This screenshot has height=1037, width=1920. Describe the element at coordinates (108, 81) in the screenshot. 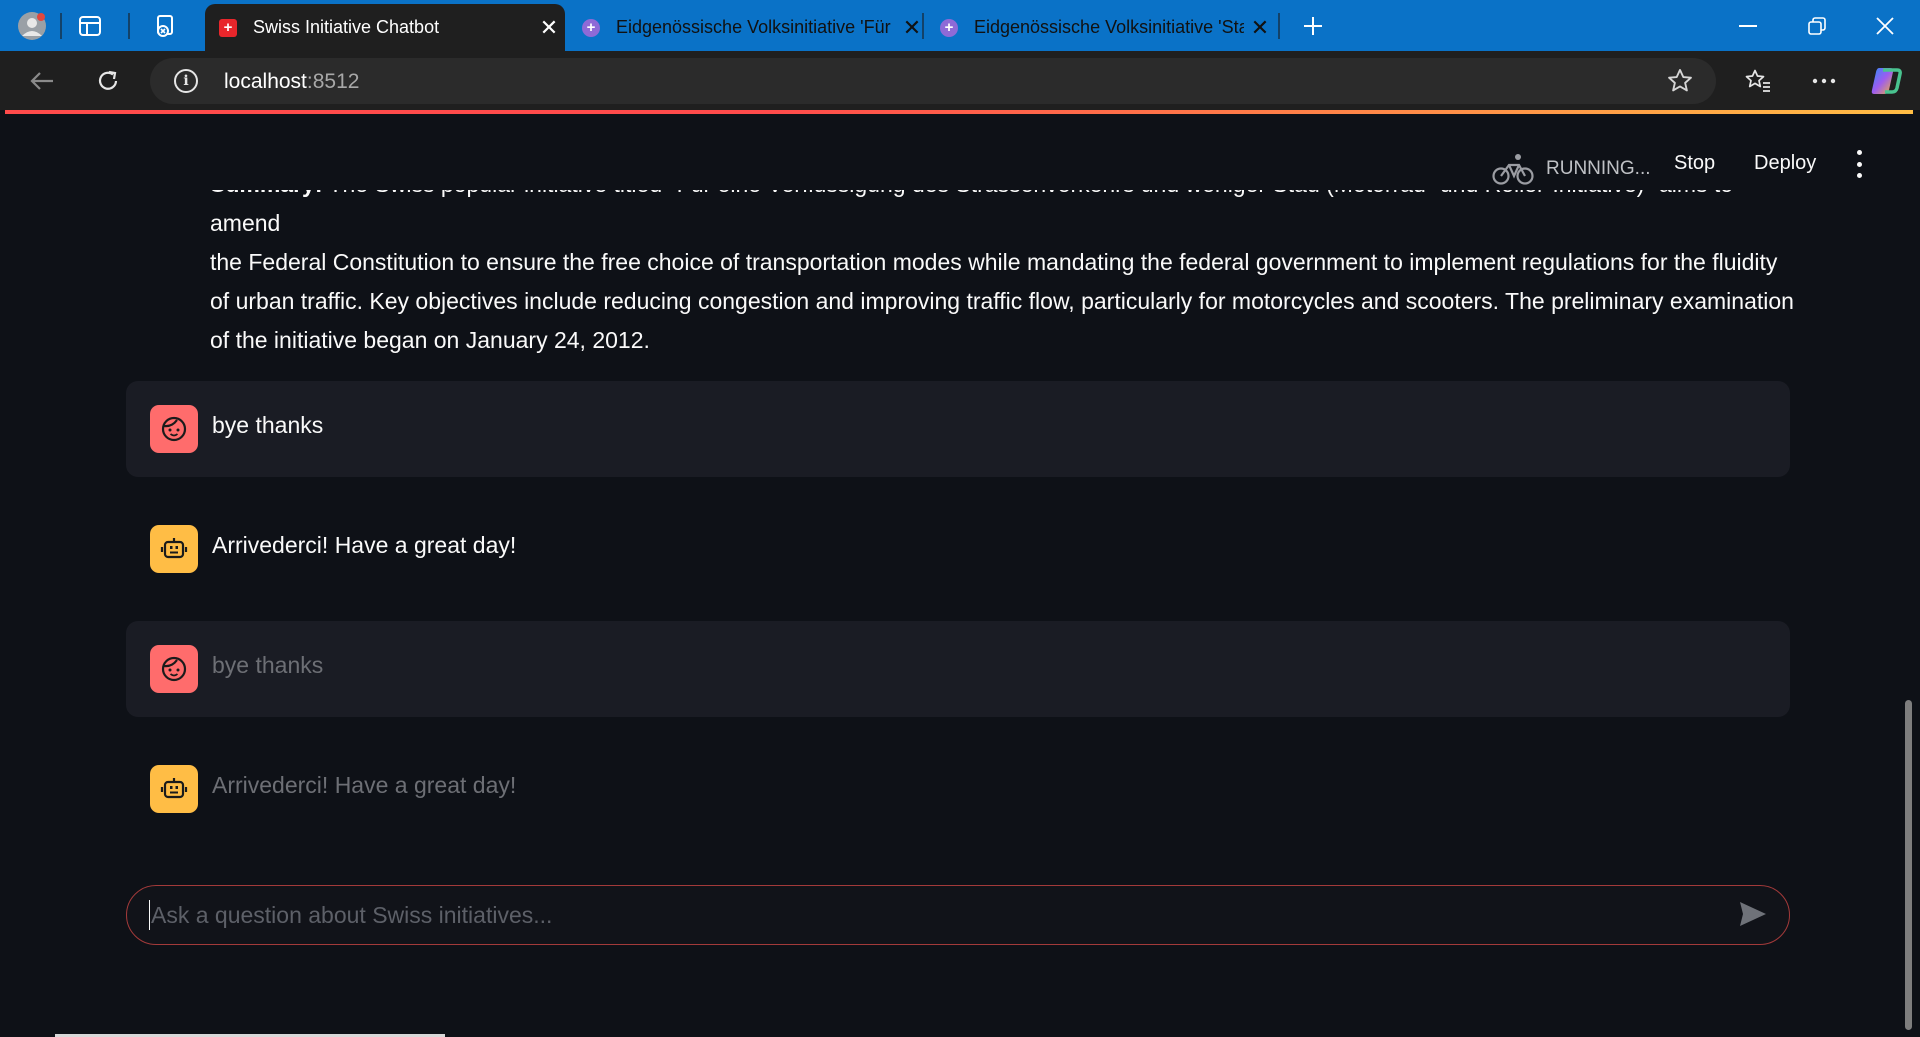

I see `refresh-icon` at that location.